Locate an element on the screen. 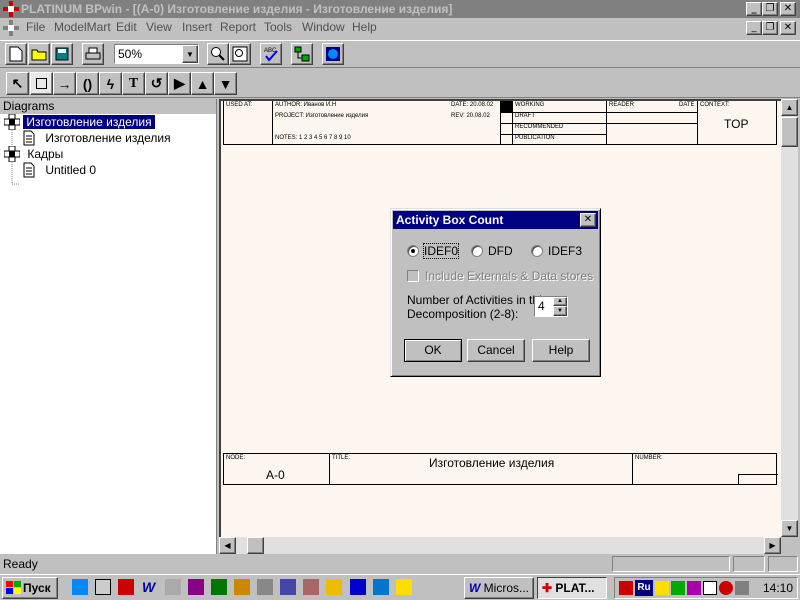 The height and width of the screenshot is (600, 800). scroll-right-icon: ▶ is located at coordinates (772, 545).